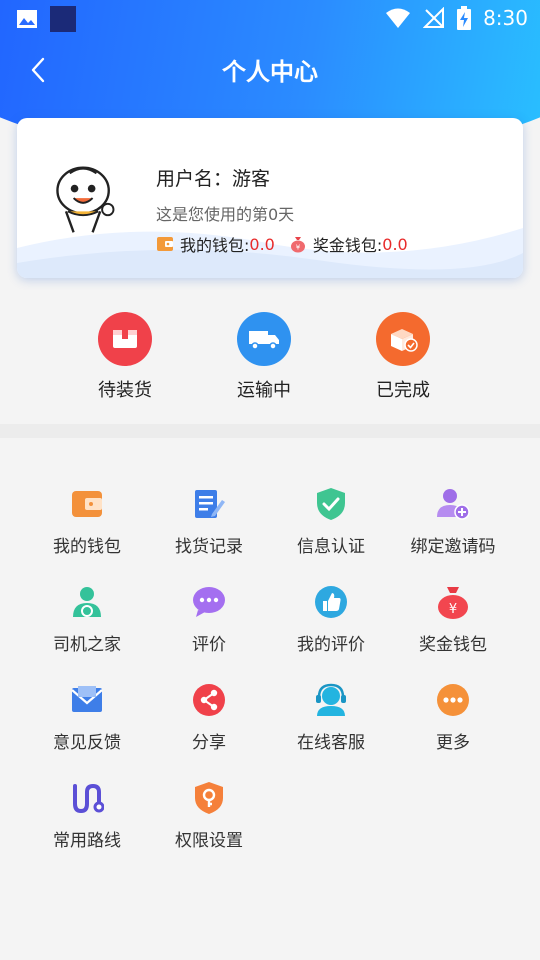 This screenshot has width=540, height=960. I want to click on menu-label: 我的评价, so click(331, 645).